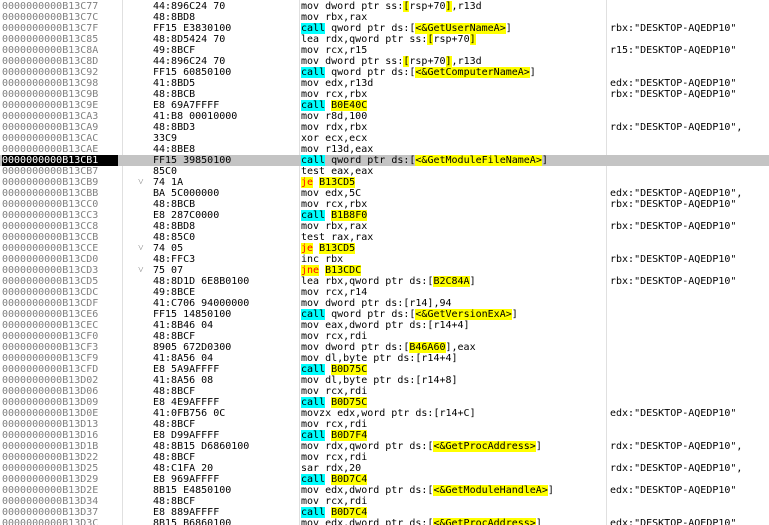  Describe the element at coordinates (384, 149) in the screenshot. I see `instruction-row: 0000000000B13CAE 44:8BE8 mov r13d,eax` at that location.